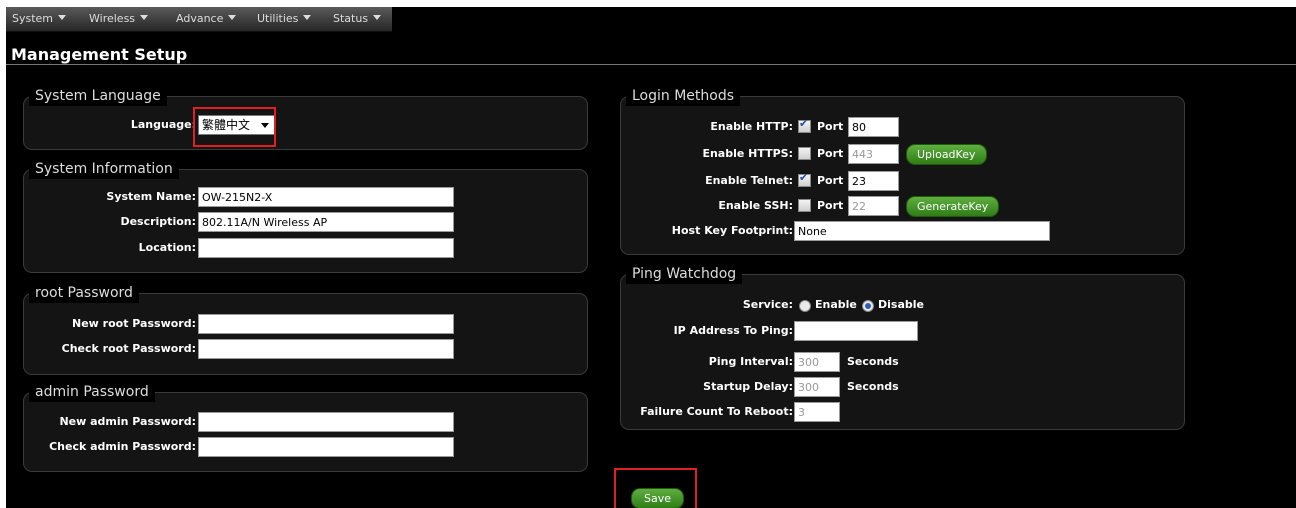  I want to click on service-enable-label: Enable, so click(836, 304).